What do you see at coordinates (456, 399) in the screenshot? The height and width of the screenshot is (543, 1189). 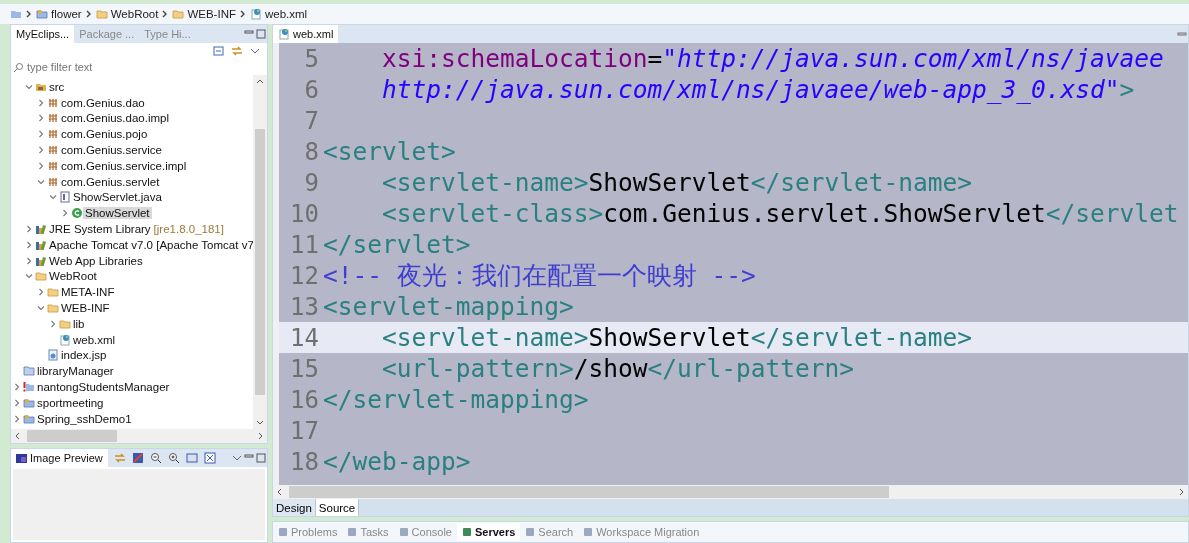 I see `code-line: </servlet-mapping>` at bounding box center [456, 399].